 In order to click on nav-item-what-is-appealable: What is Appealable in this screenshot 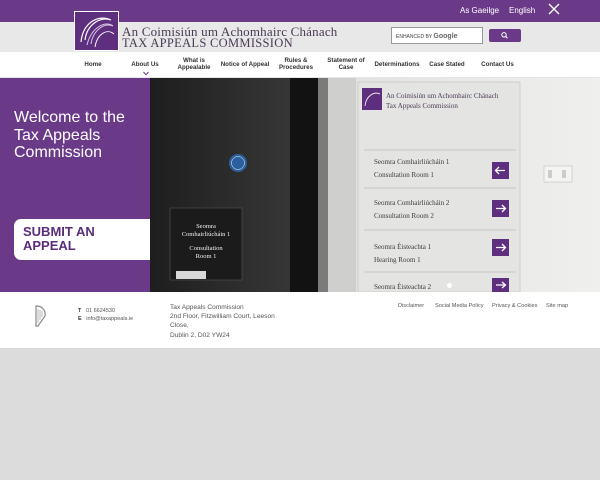, I will do `click(194, 65)`.